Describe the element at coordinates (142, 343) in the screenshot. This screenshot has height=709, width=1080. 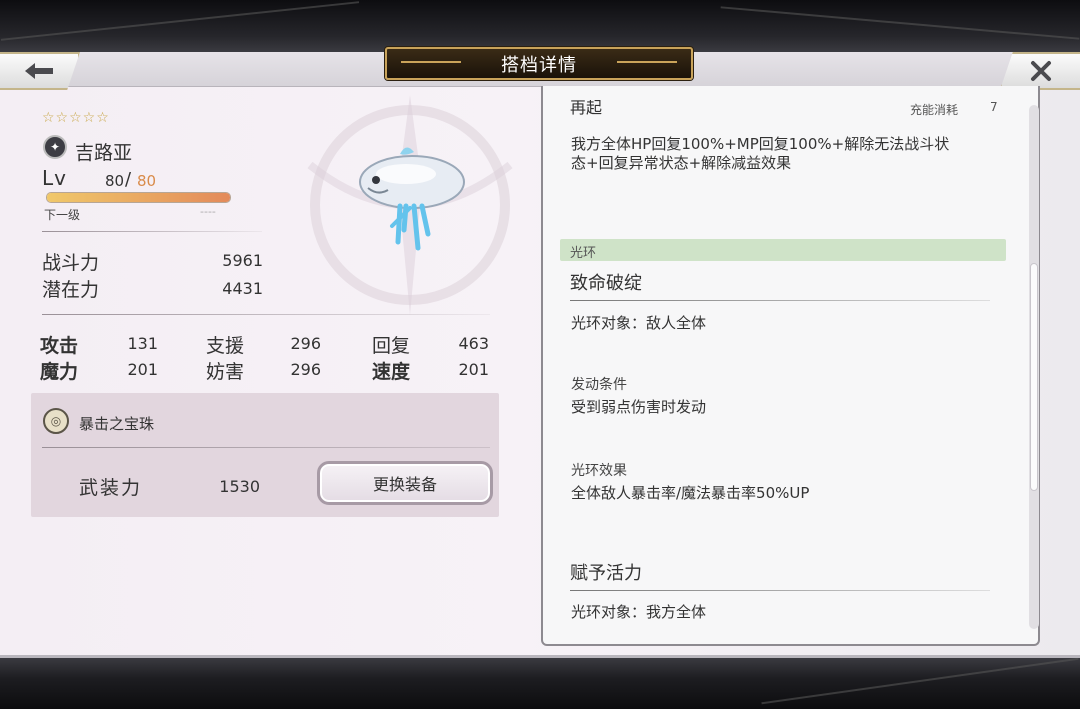
I see `attack-value: 131` at that location.